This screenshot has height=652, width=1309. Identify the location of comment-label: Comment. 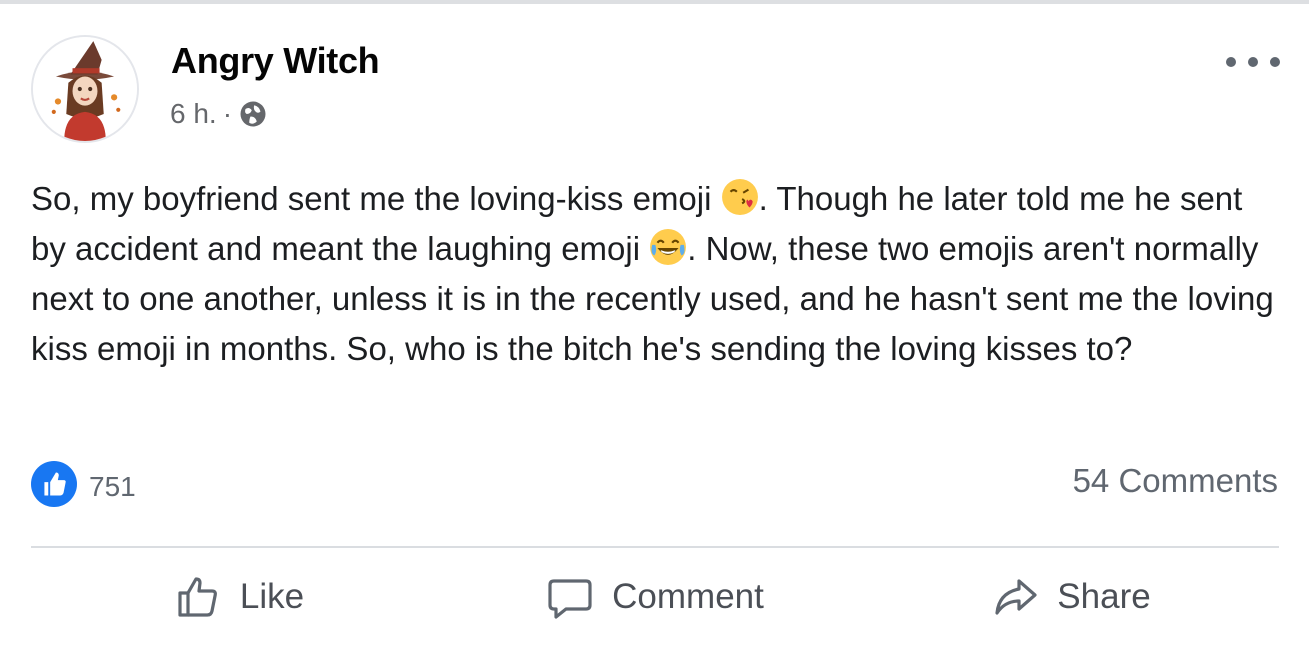
(688, 596).